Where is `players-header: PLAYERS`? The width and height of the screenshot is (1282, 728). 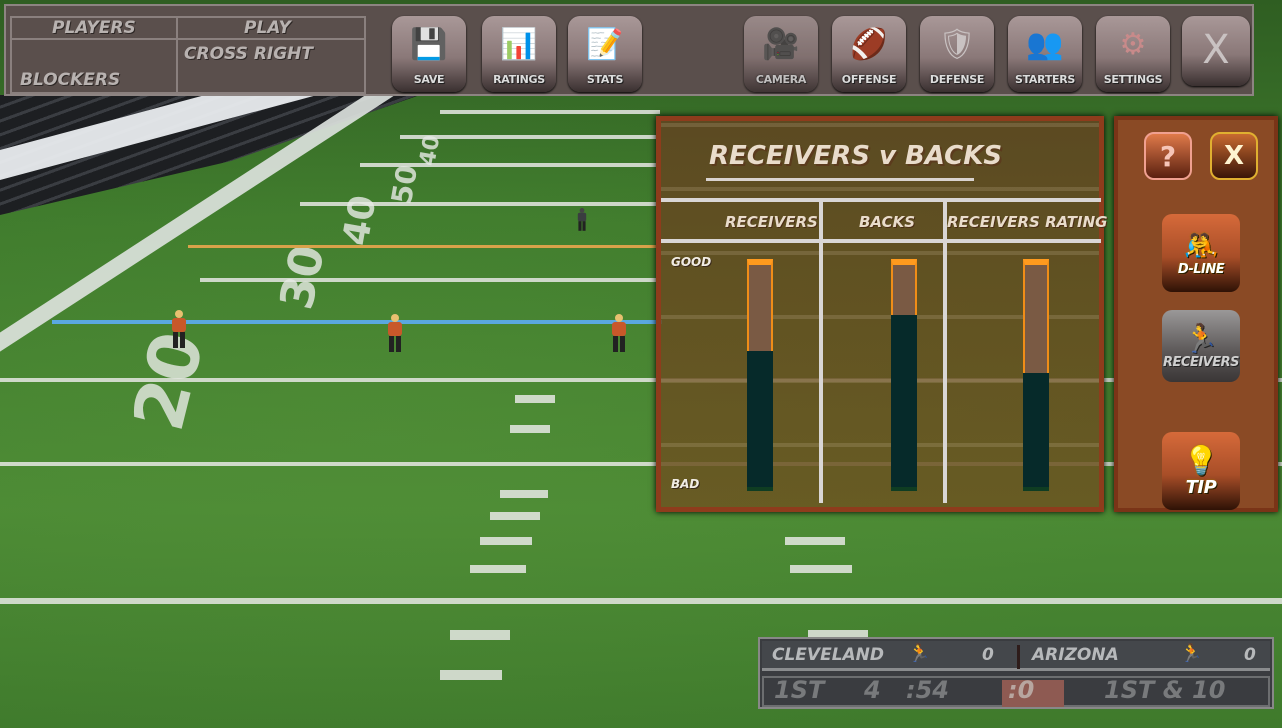
players-header: PLAYERS is located at coordinates (94, 28).